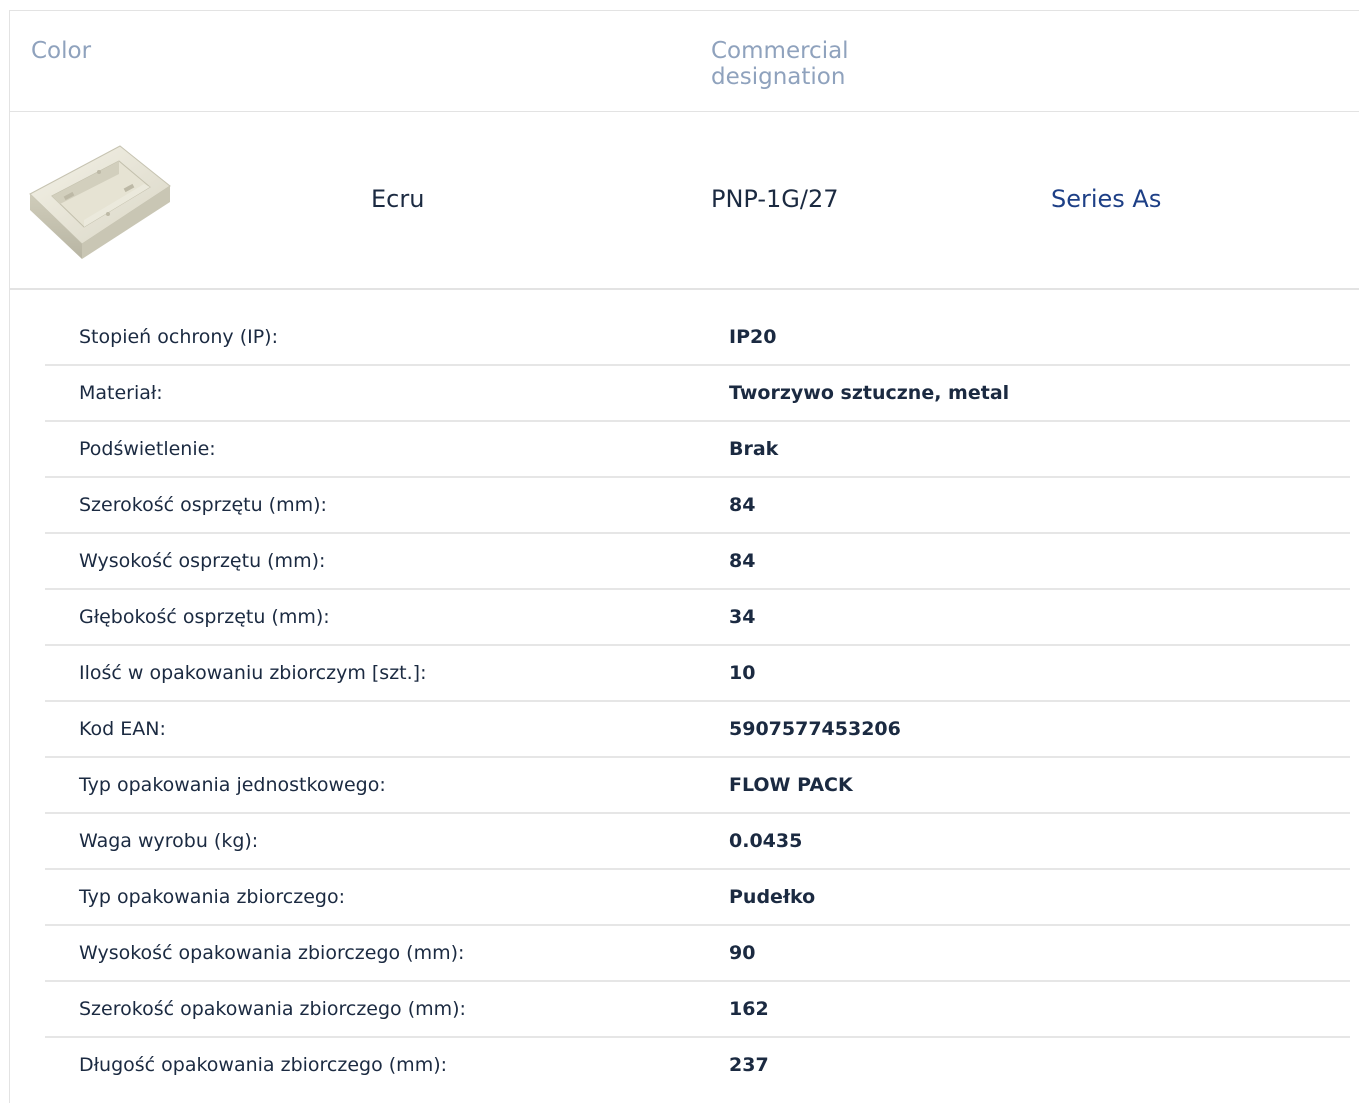 Image resolution: width=1359 pixels, height=1103 pixels. What do you see at coordinates (775, 199) in the screenshot?
I see `product-code: PNP-1G/27` at bounding box center [775, 199].